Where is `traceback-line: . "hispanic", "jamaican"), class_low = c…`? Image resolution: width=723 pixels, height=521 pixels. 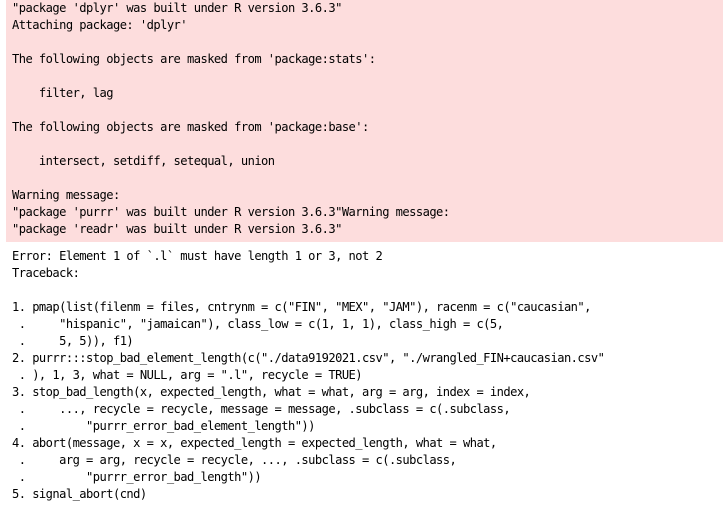
traceback-line: . "hispanic", "jamaican"), class_low = c… is located at coordinates (258, 324).